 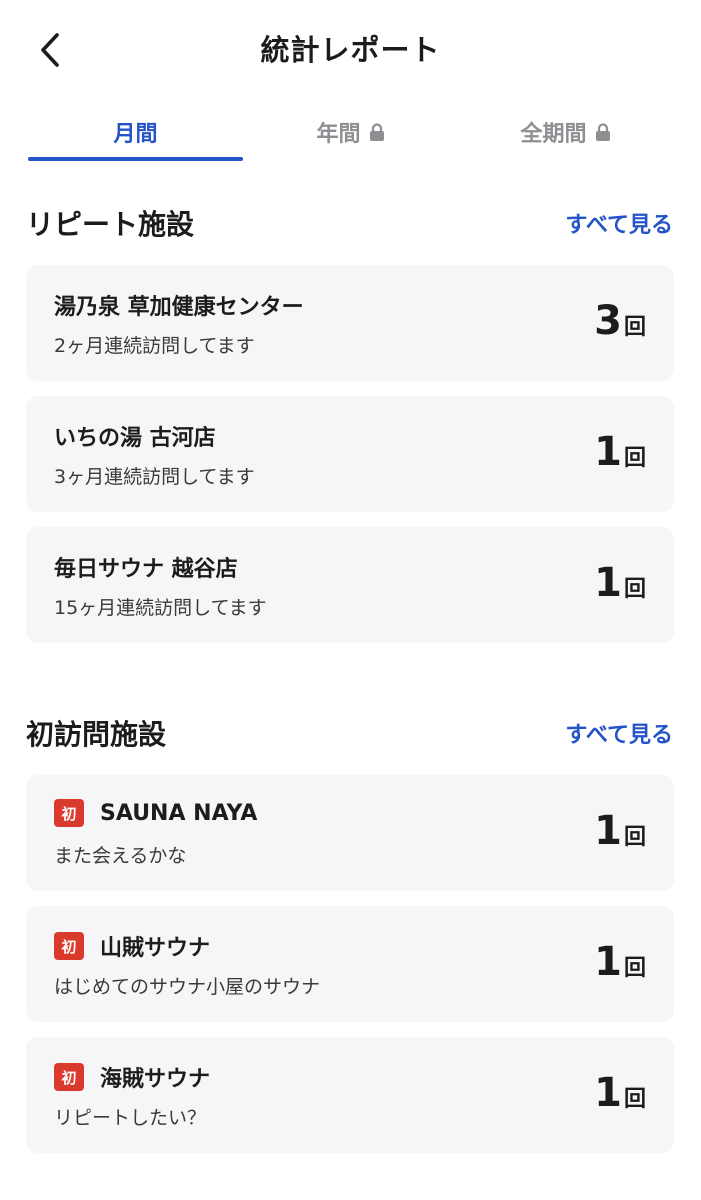 I want to click on section-title: リピート施設, so click(x=110, y=224).